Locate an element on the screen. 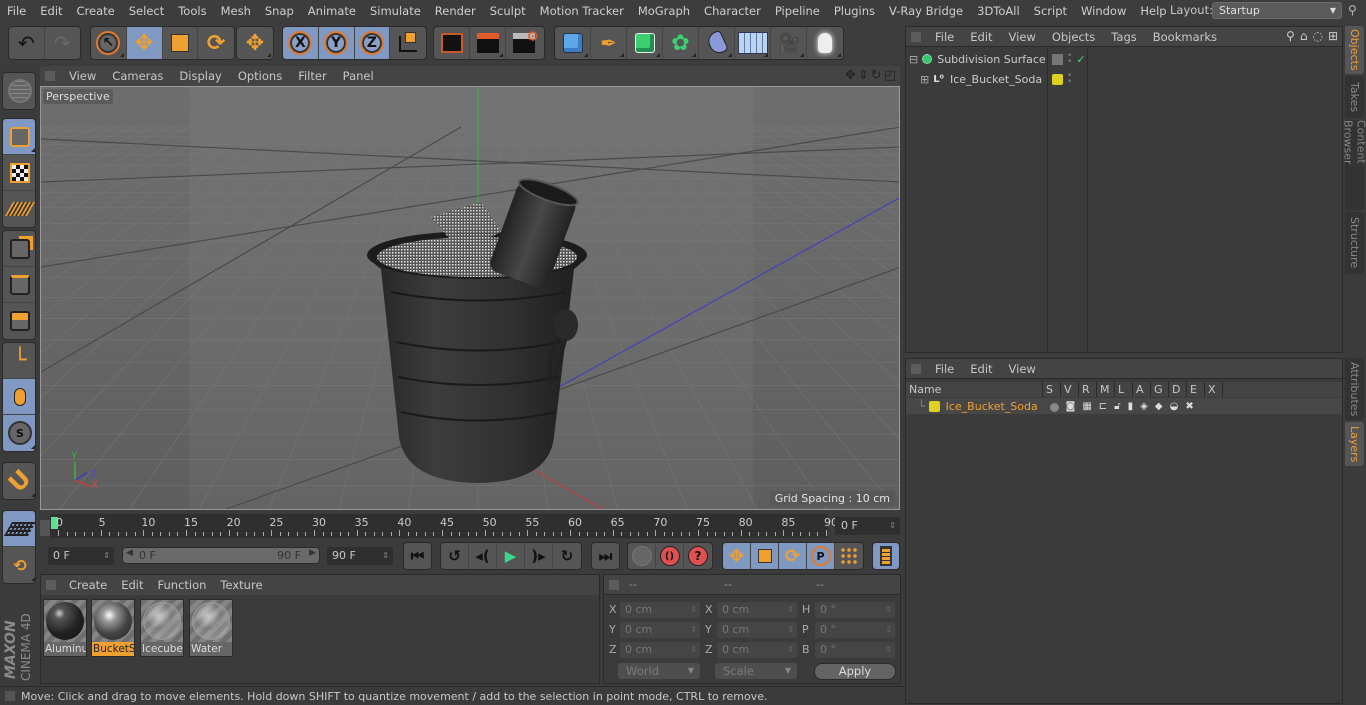  tab-content-browser: Content Browser is located at coordinates (1354, 165).